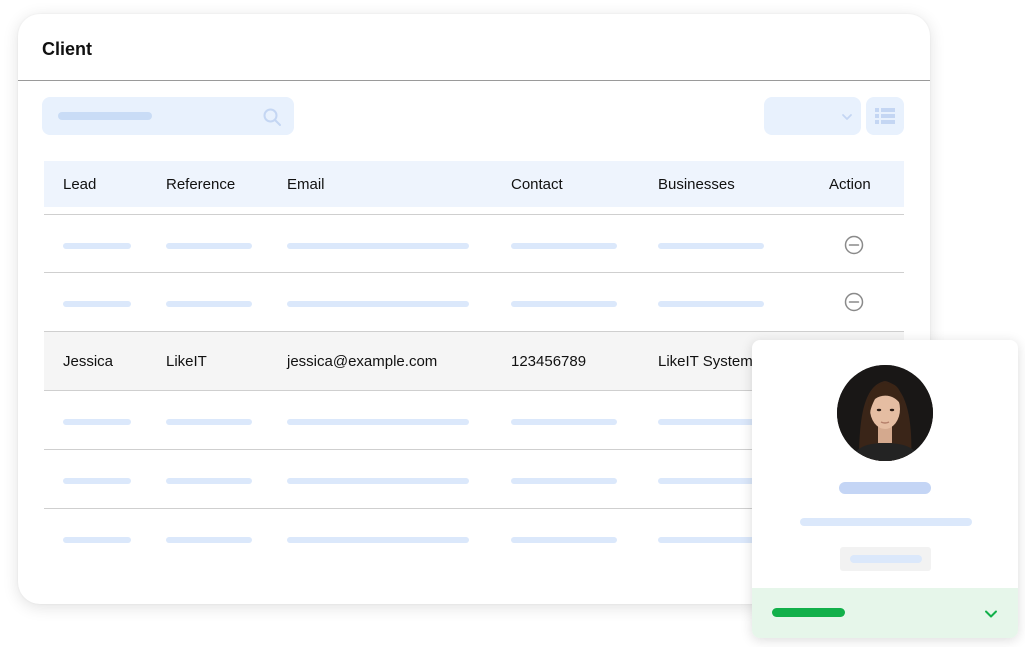 Image resolution: width=1025 pixels, height=647 pixels. I want to click on cell-businesses: LikeIT Systems, so click(709, 361).